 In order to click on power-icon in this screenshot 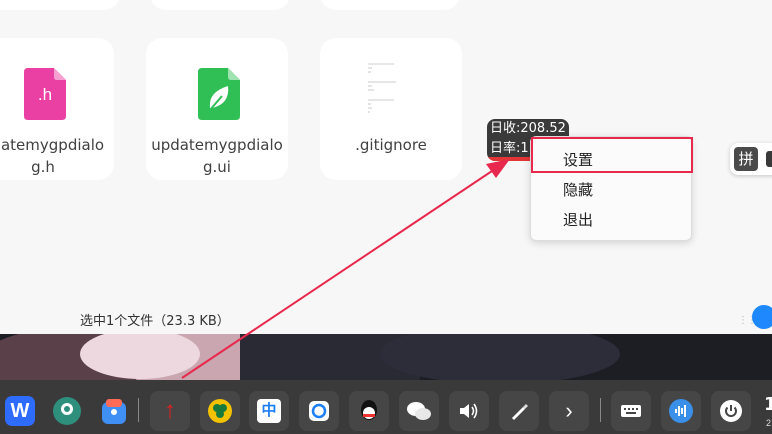, I will do `click(731, 411)`.